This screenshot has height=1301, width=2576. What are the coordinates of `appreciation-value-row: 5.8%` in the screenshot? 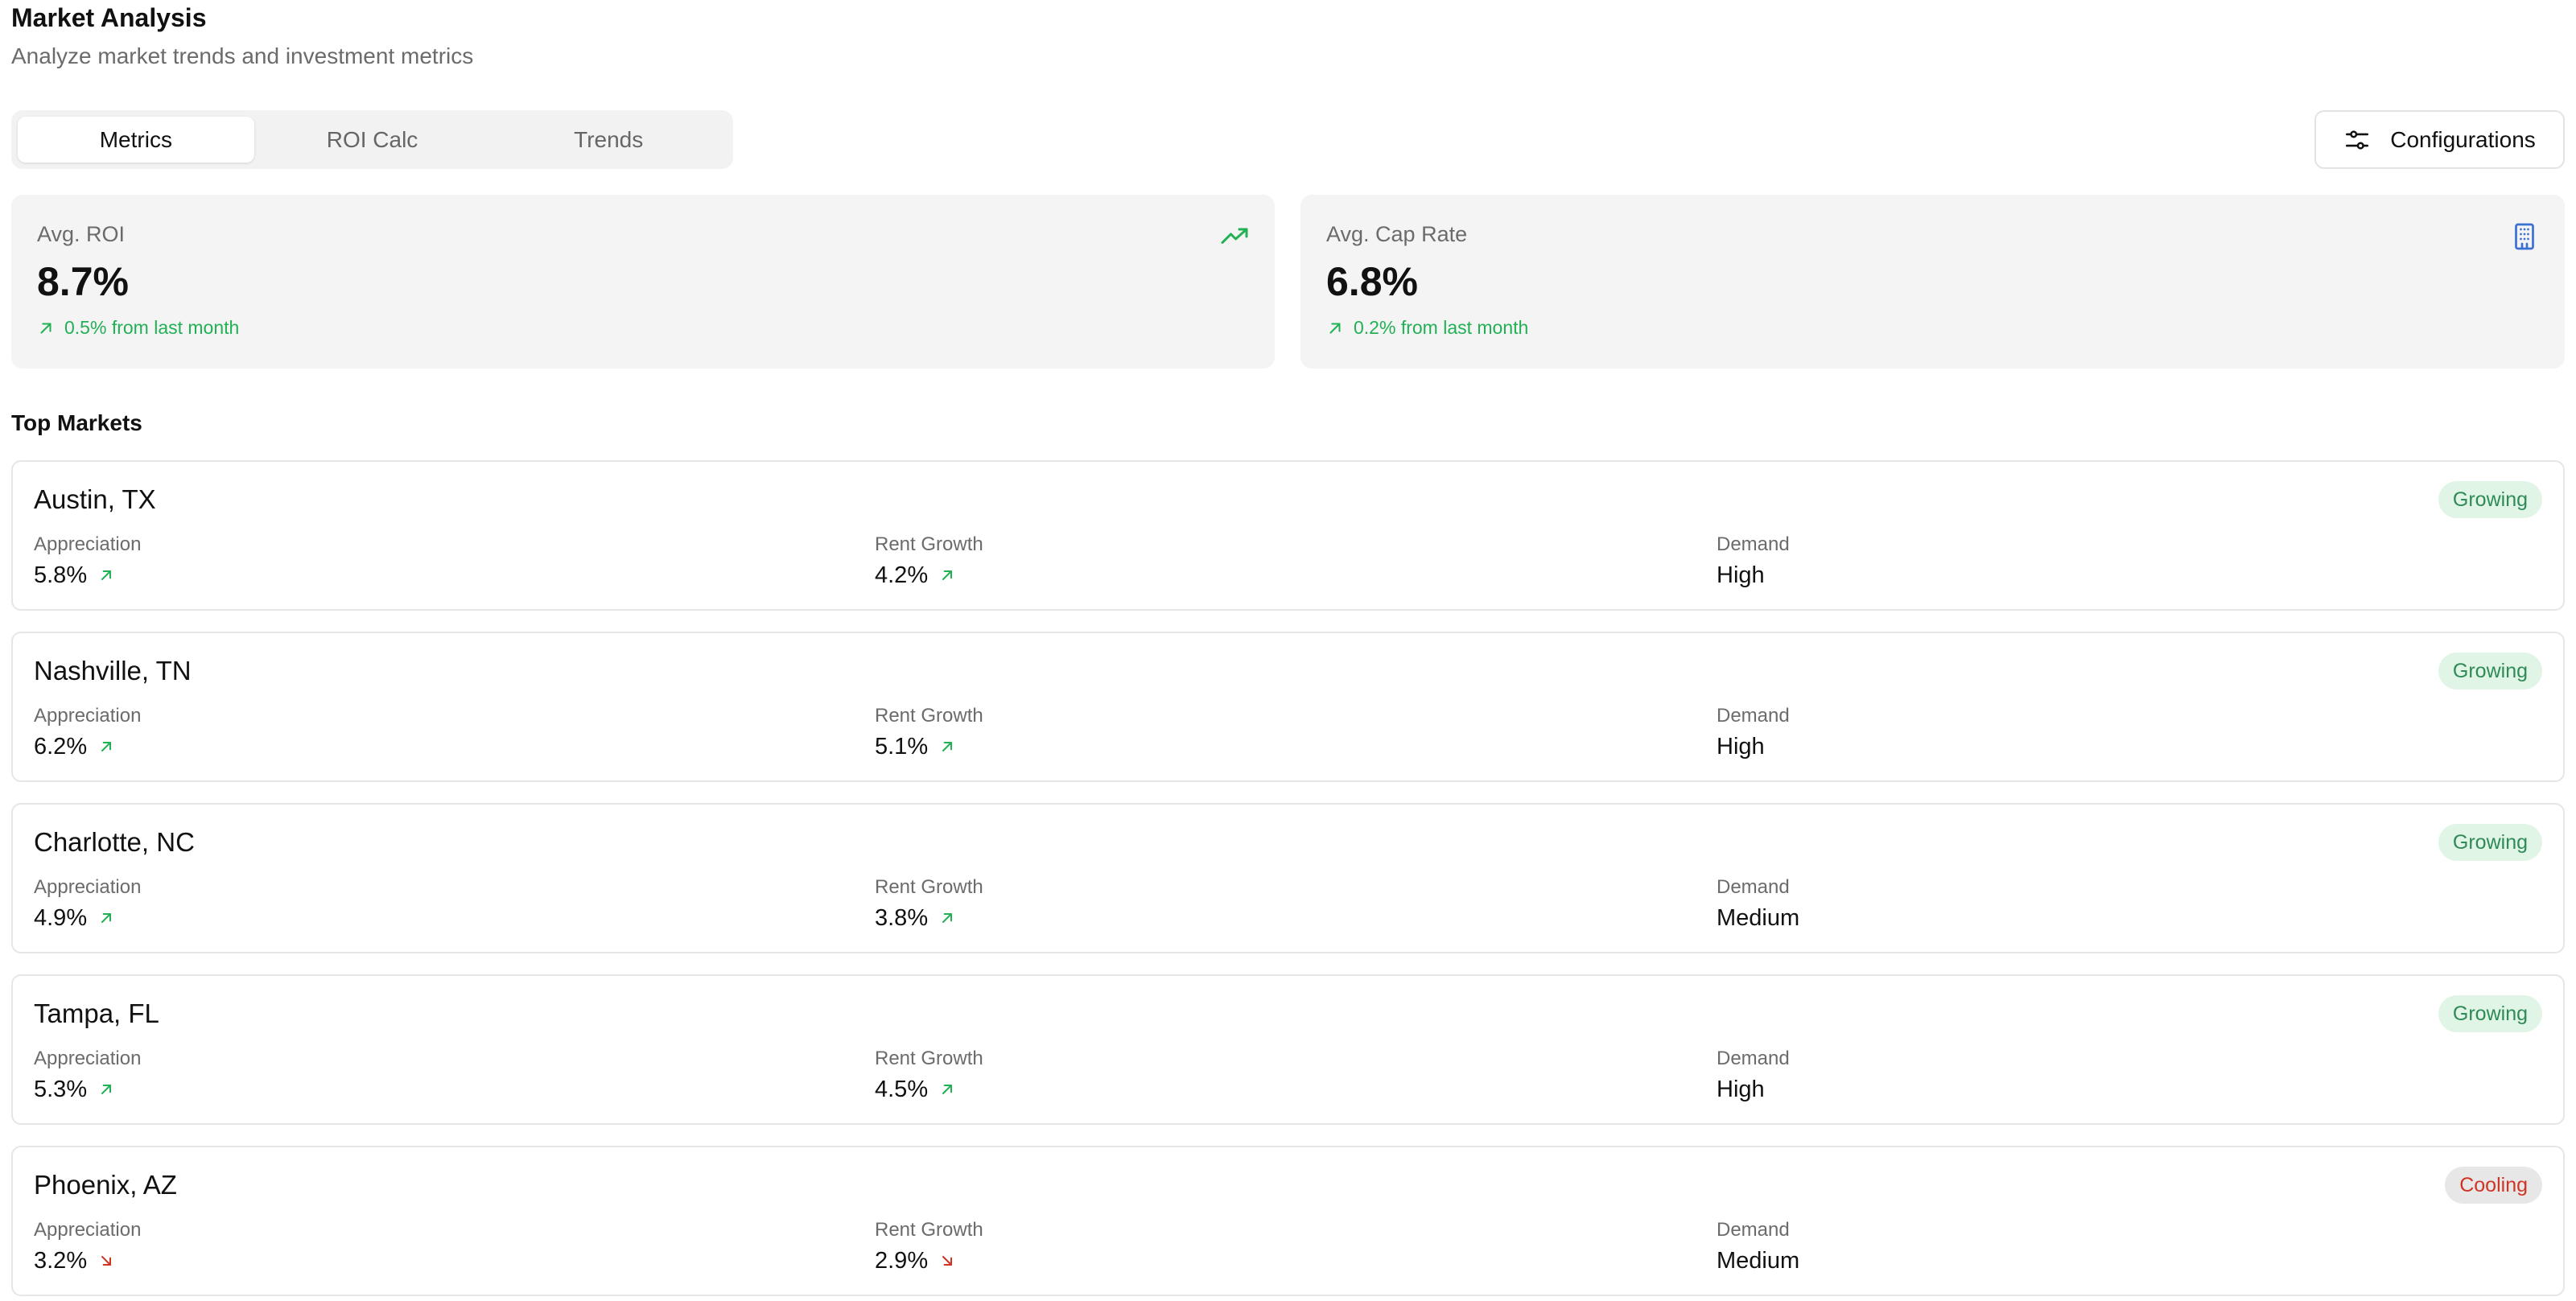 It's located at (87, 575).